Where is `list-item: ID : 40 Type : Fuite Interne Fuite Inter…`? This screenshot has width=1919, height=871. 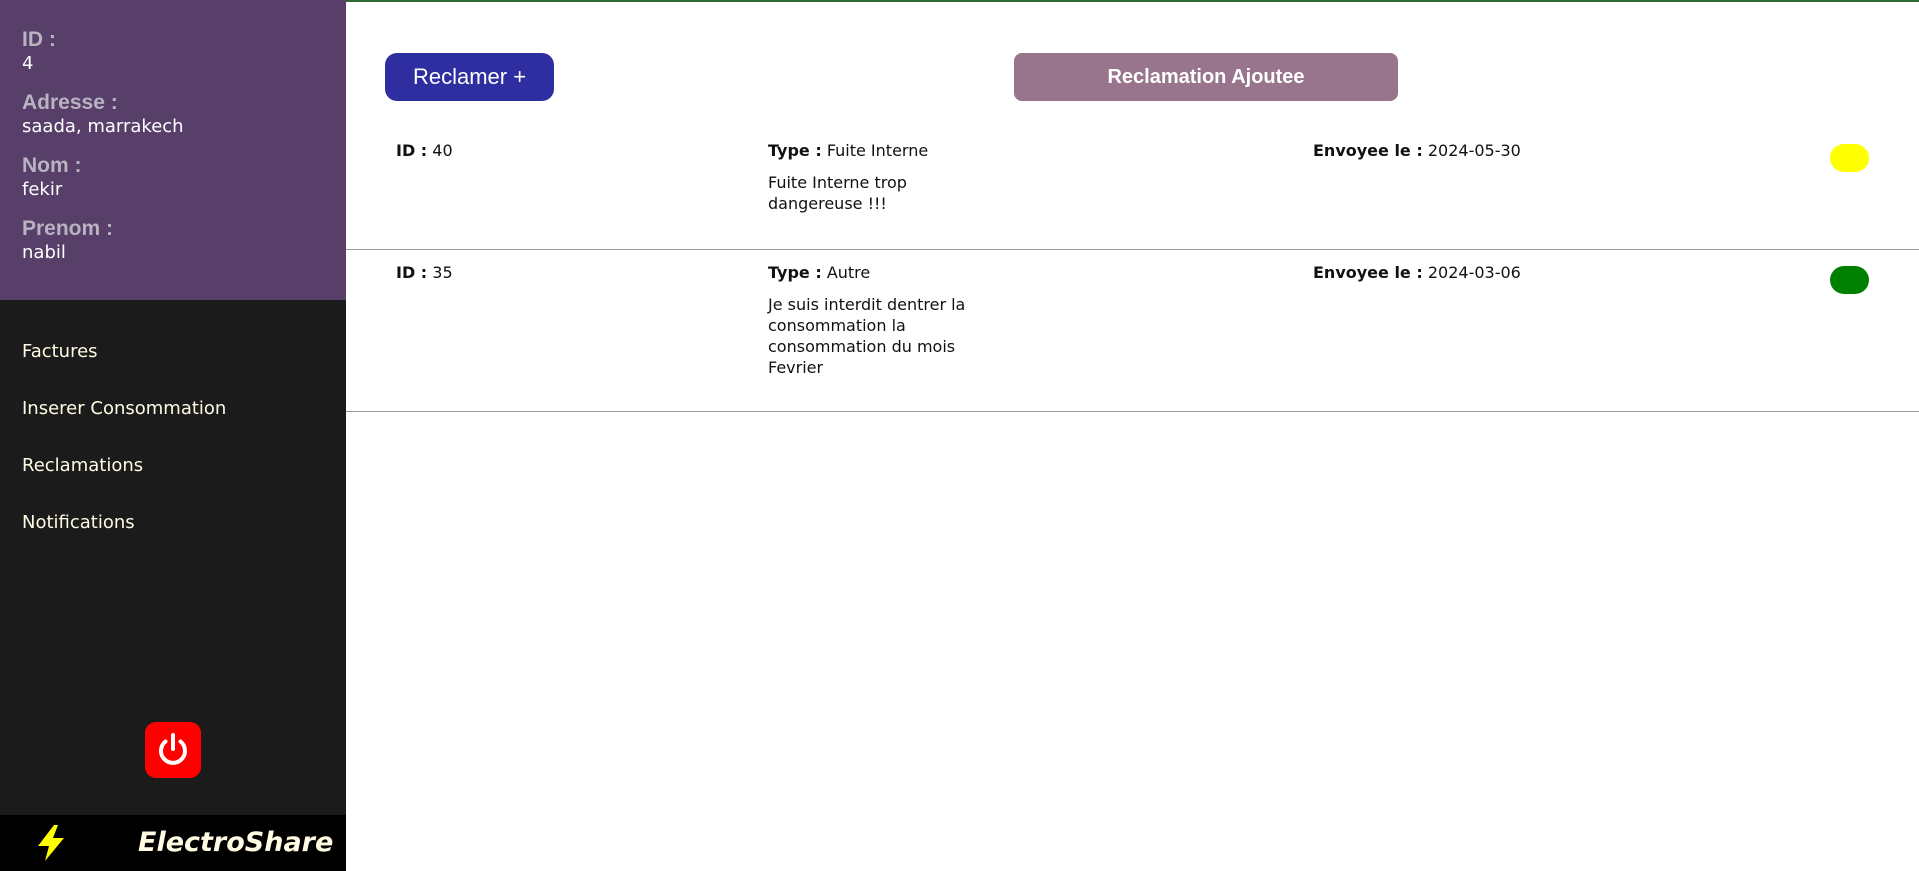
list-item: ID : 40 Type : Fuite Interne Fuite Inter… is located at coordinates (1132, 189).